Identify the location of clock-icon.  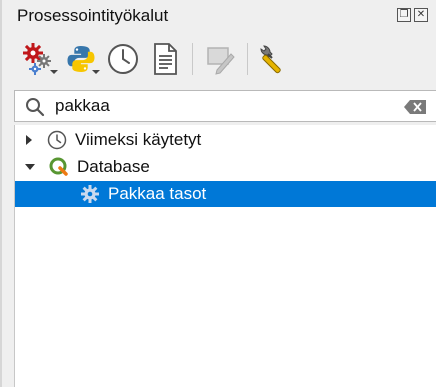
(57, 140).